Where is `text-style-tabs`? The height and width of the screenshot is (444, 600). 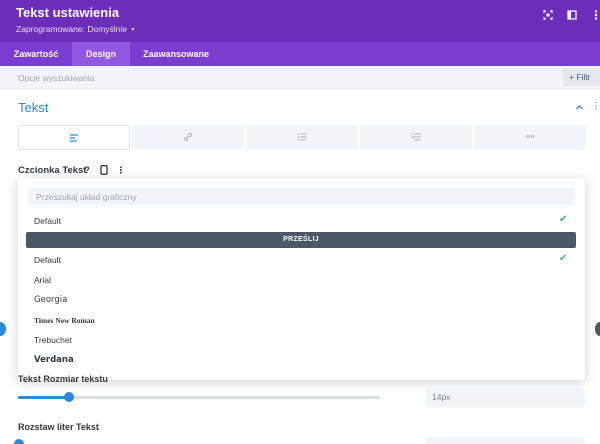
text-style-tabs is located at coordinates (302, 137).